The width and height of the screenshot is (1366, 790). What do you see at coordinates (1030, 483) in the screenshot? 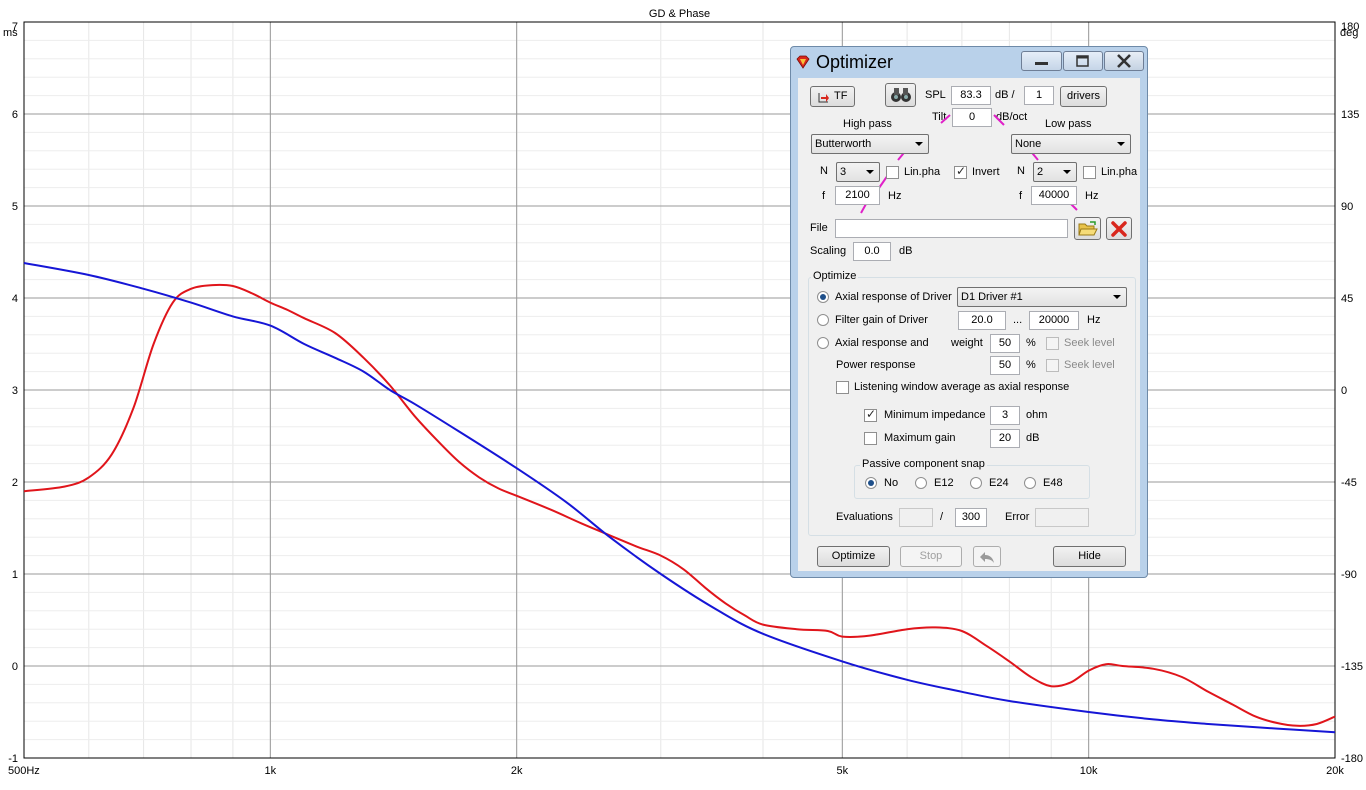
I see `radio-snap-e48` at bounding box center [1030, 483].